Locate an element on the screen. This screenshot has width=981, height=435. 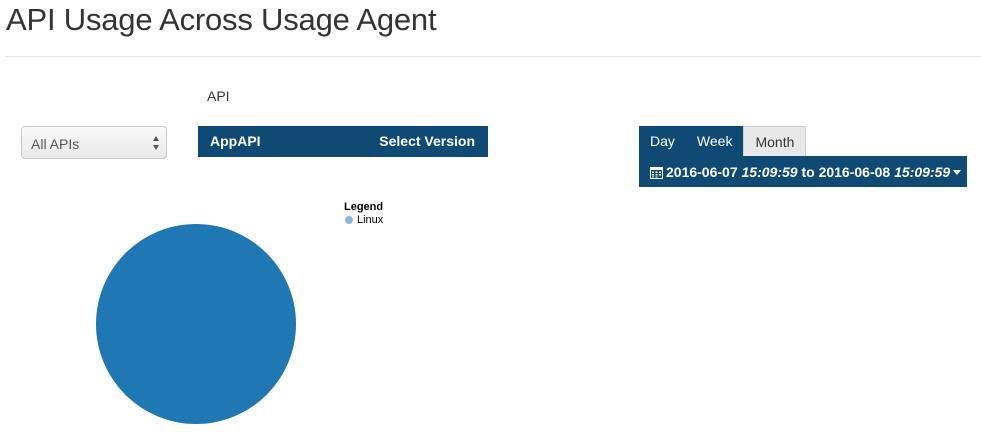
api-select: All APIs is located at coordinates (94, 142).